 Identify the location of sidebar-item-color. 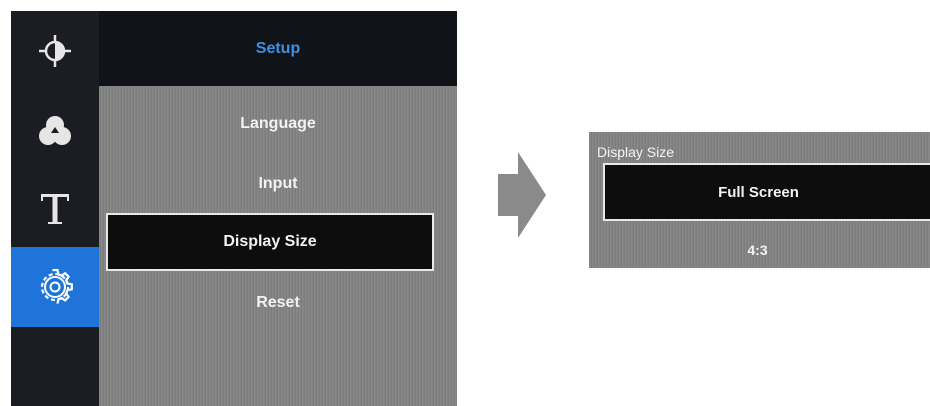
(55, 131).